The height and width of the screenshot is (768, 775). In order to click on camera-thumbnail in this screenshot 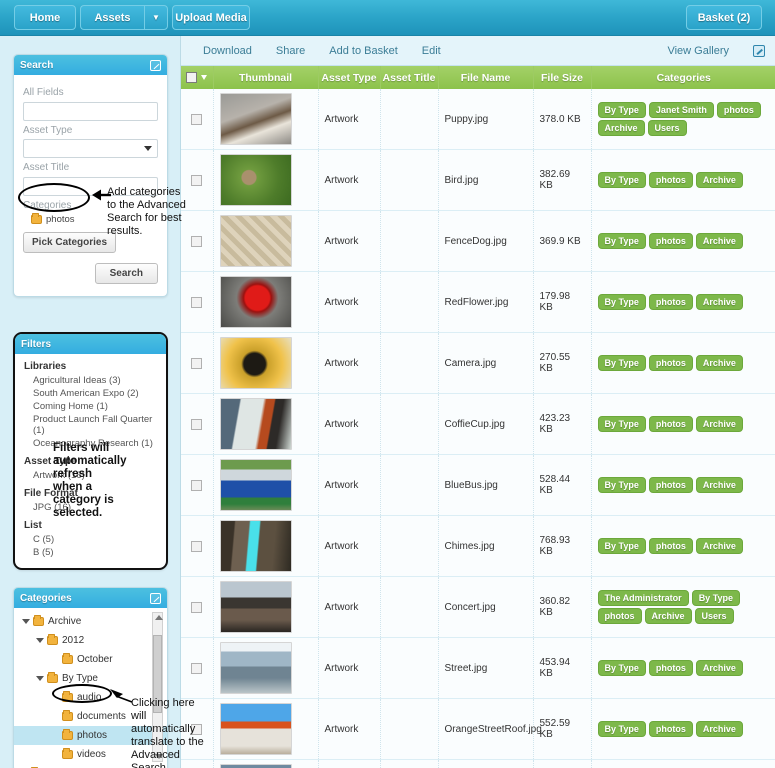, I will do `click(255, 363)`.